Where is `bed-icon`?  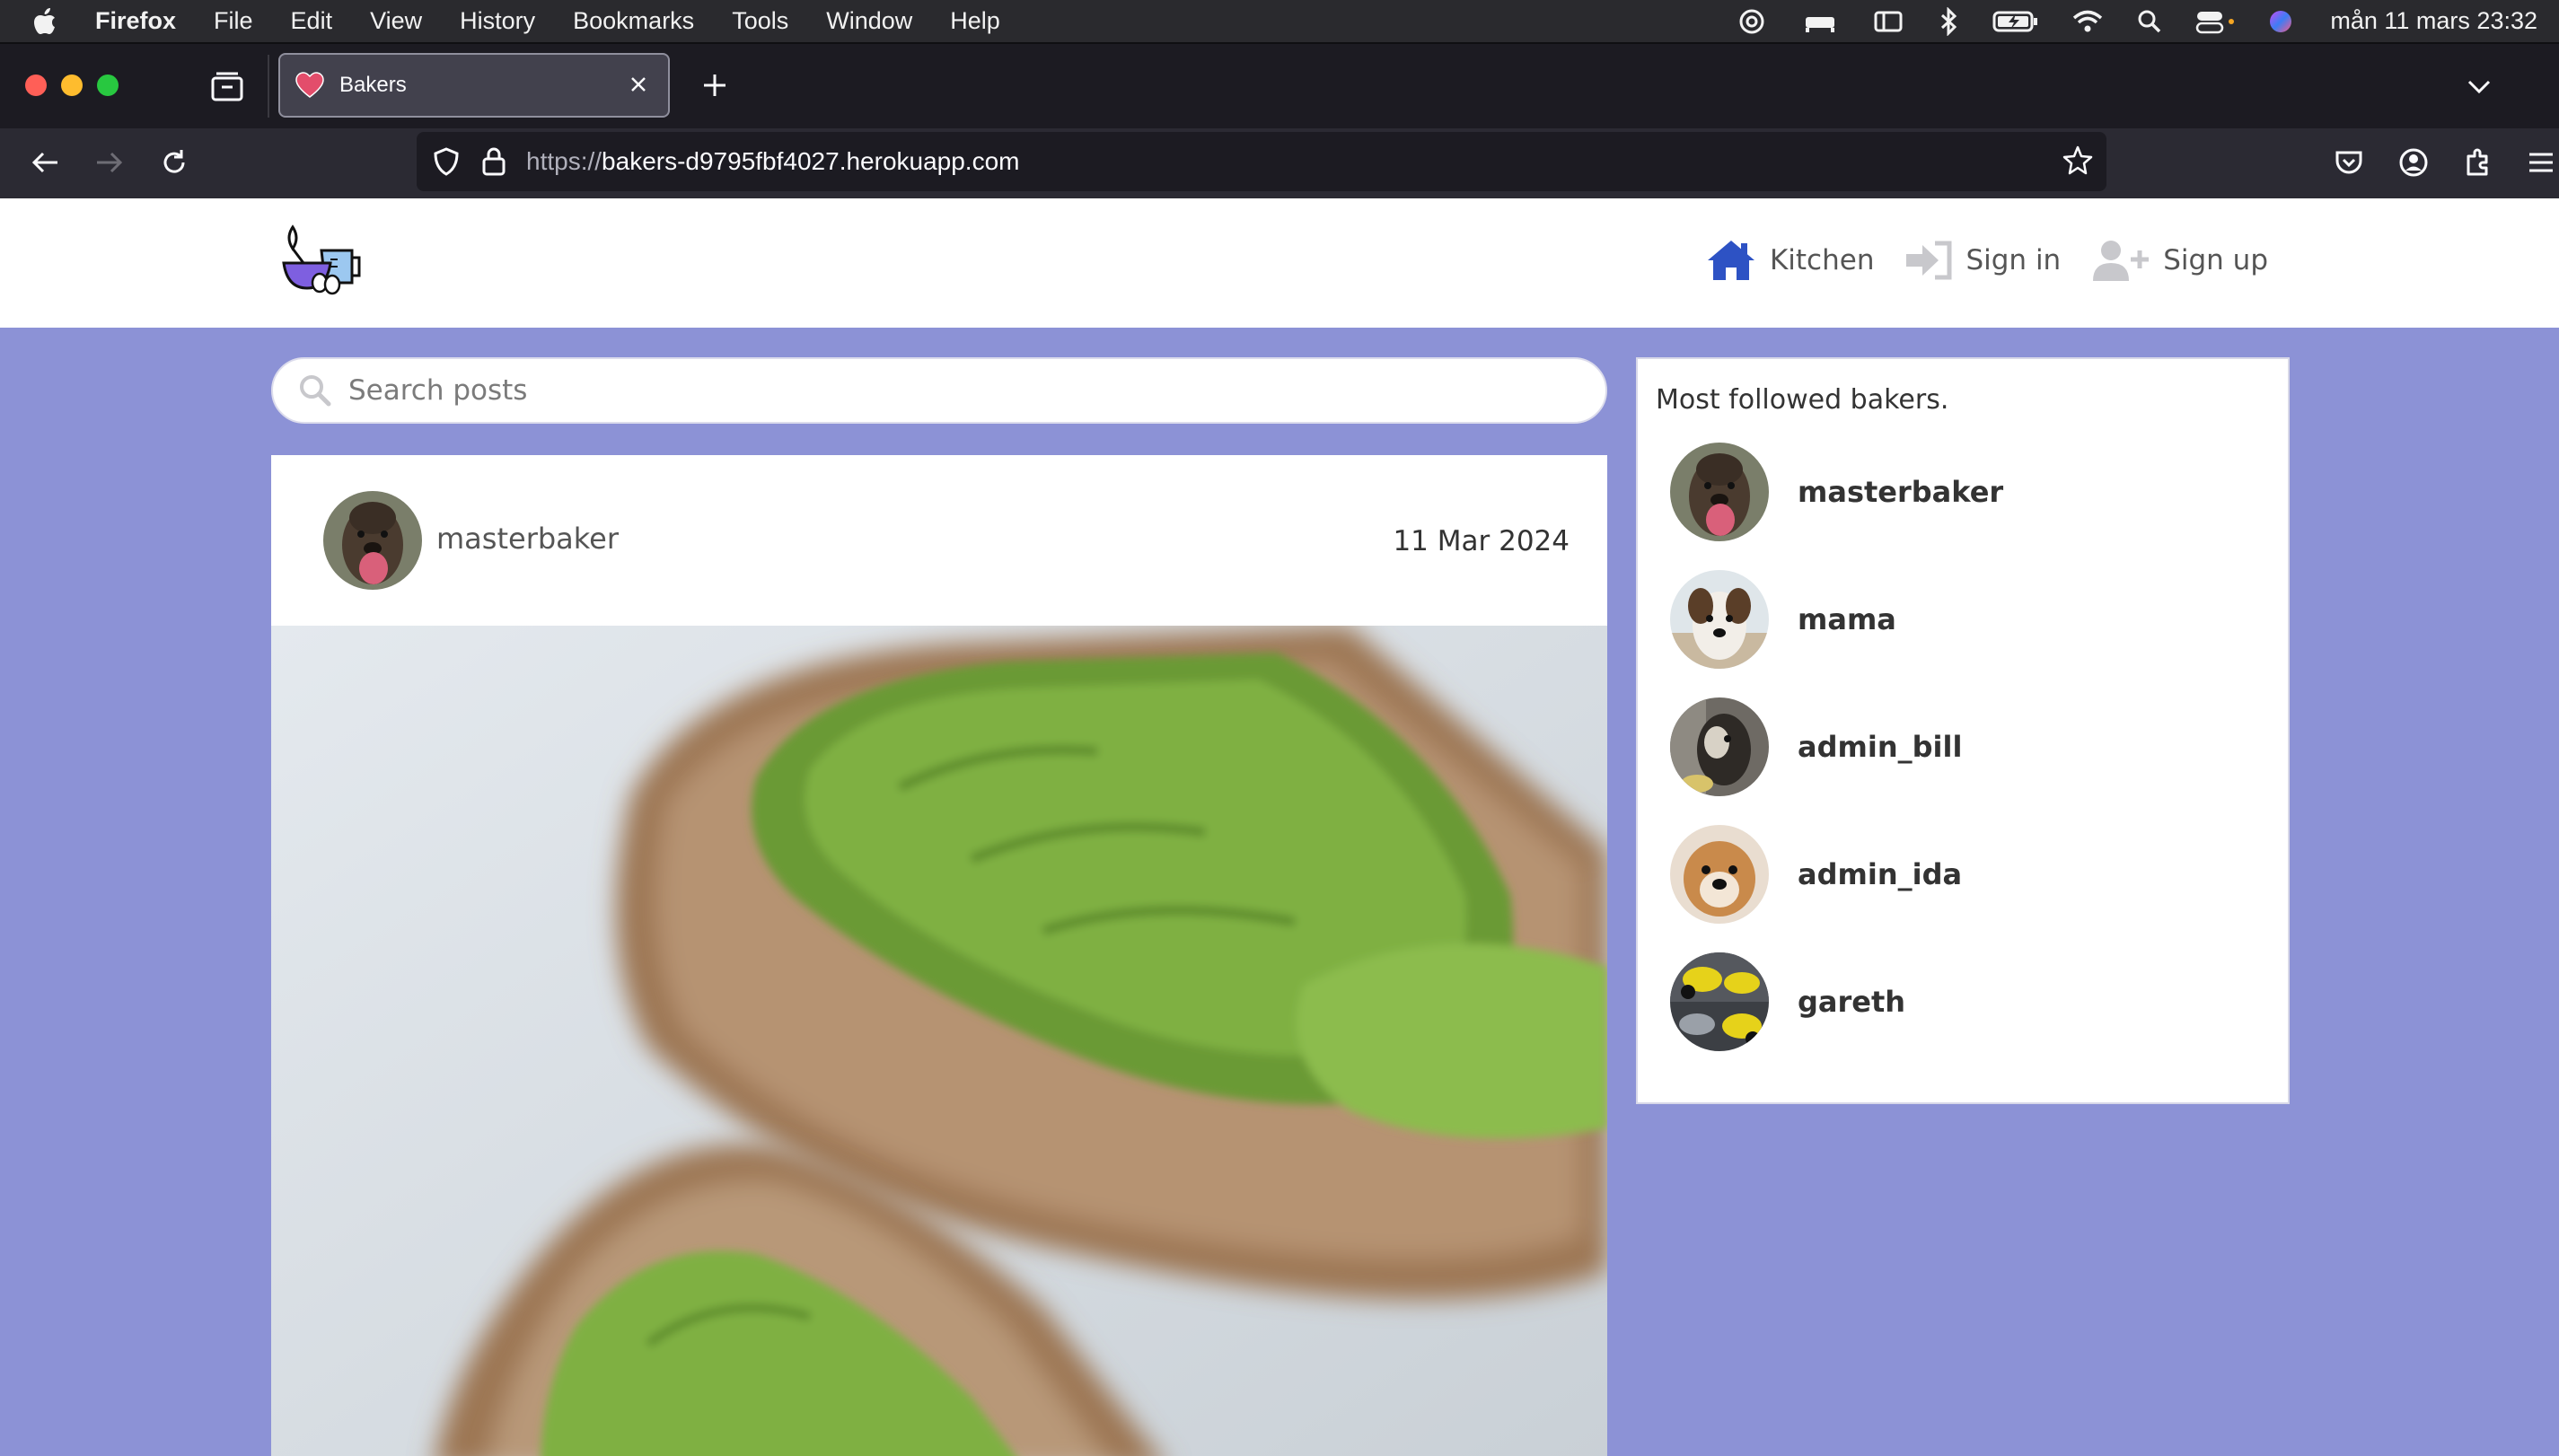
bed-icon is located at coordinates (1820, 21).